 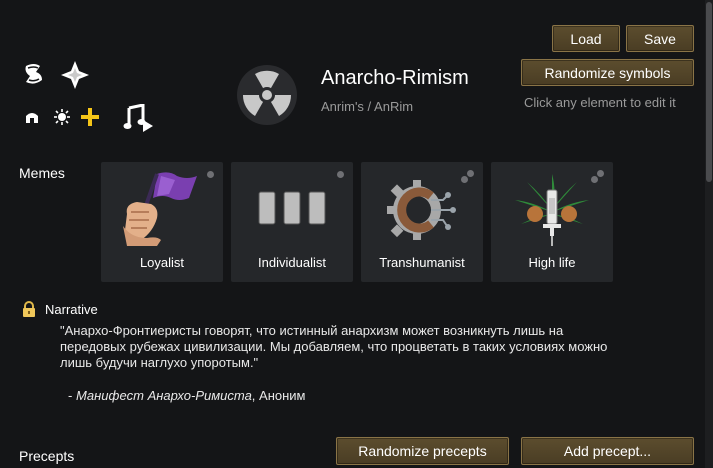 What do you see at coordinates (395, 78) in the screenshot?
I see `ideology-title: Anarcho-Rimism` at bounding box center [395, 78].